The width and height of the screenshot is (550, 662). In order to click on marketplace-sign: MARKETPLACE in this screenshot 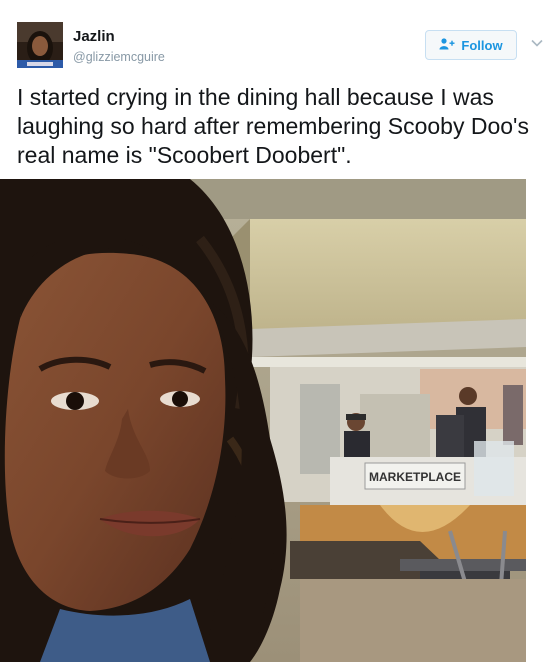, I will do `click(415, 477)`.